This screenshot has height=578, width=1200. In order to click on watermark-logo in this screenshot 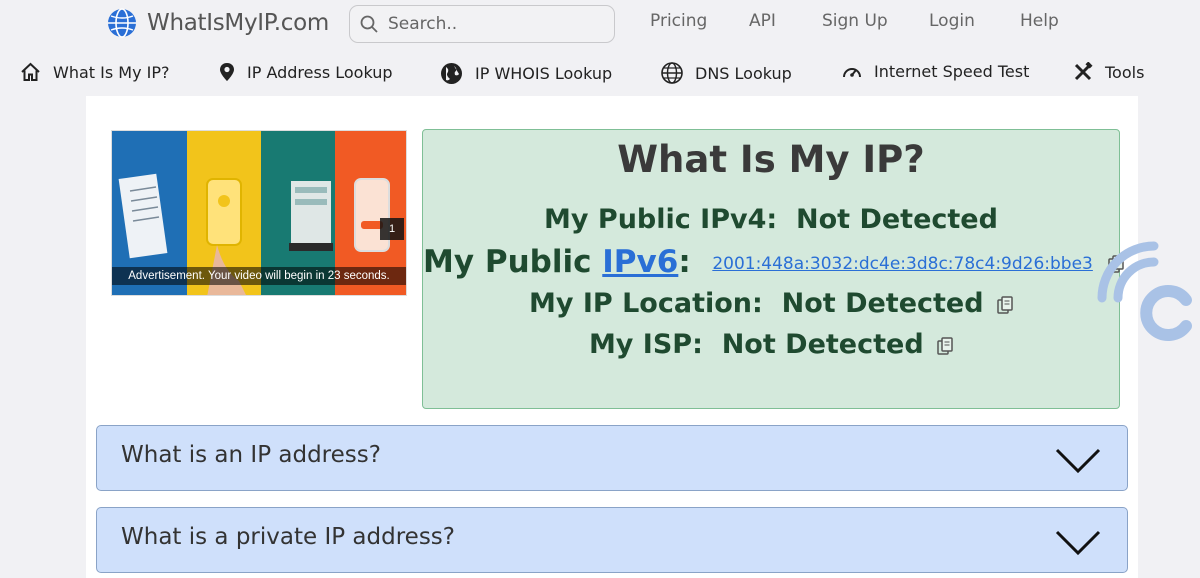, I will do `click(1144, 291)`.